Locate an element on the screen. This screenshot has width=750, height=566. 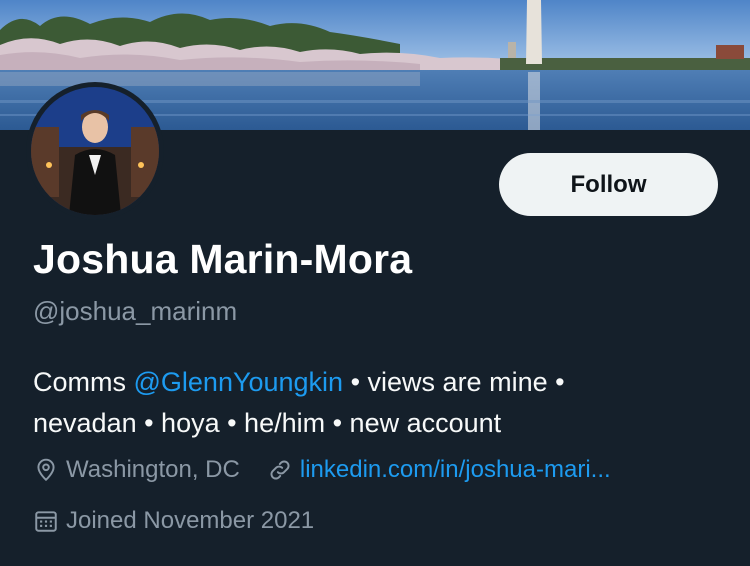
follow-button: Follow is located at coordinates (608, 184).